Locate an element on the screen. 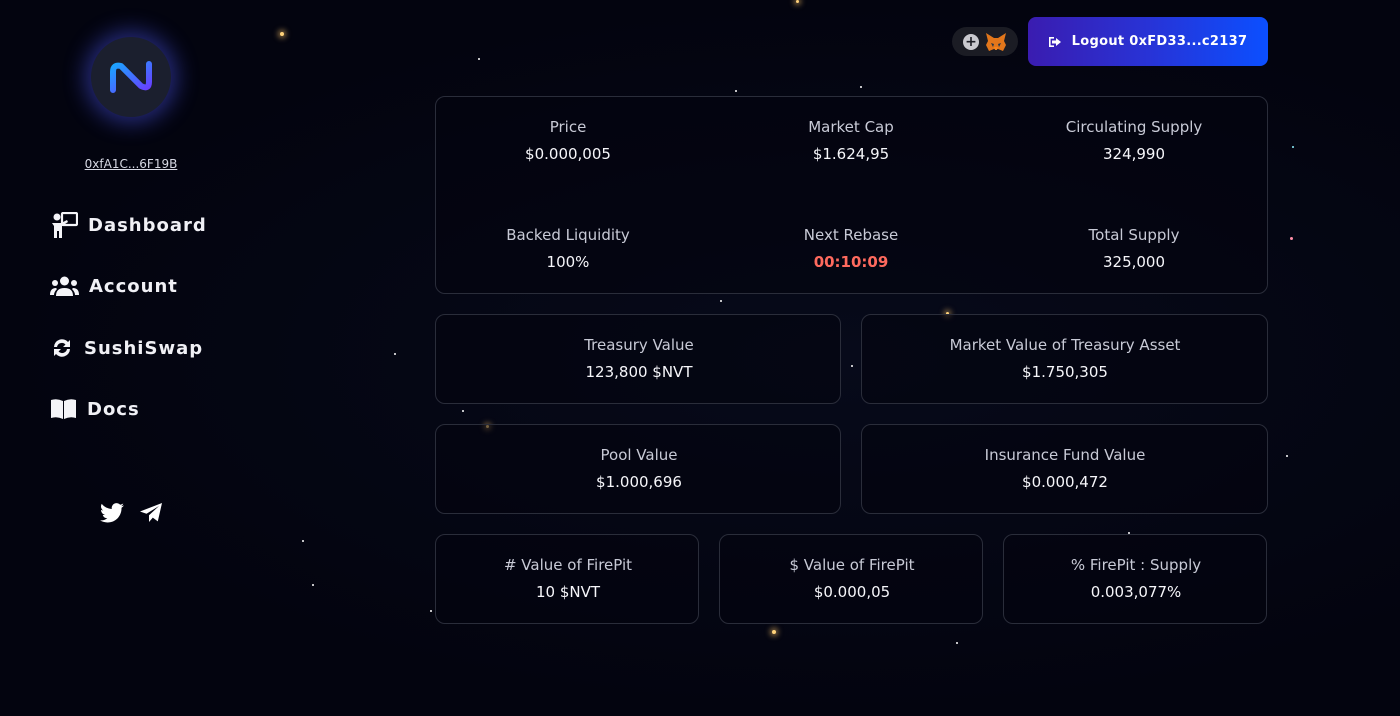 The width and height of the screenshot is (1400, 716). wallet-tools: + is located at coordinates (985, 41).